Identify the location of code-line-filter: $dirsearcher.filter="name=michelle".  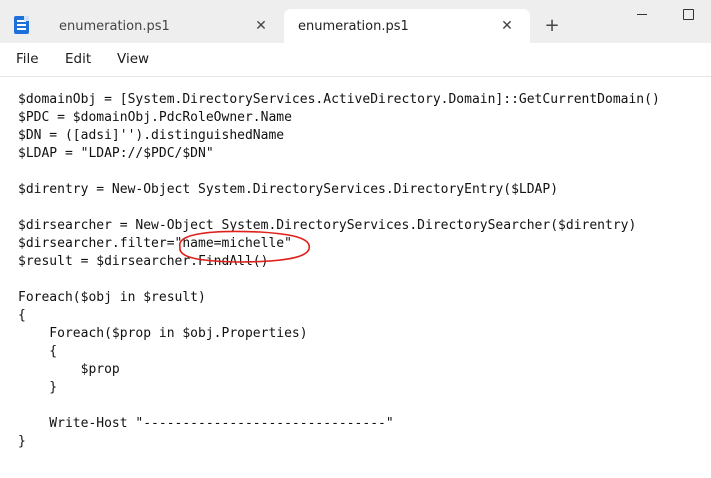
(155, 243).